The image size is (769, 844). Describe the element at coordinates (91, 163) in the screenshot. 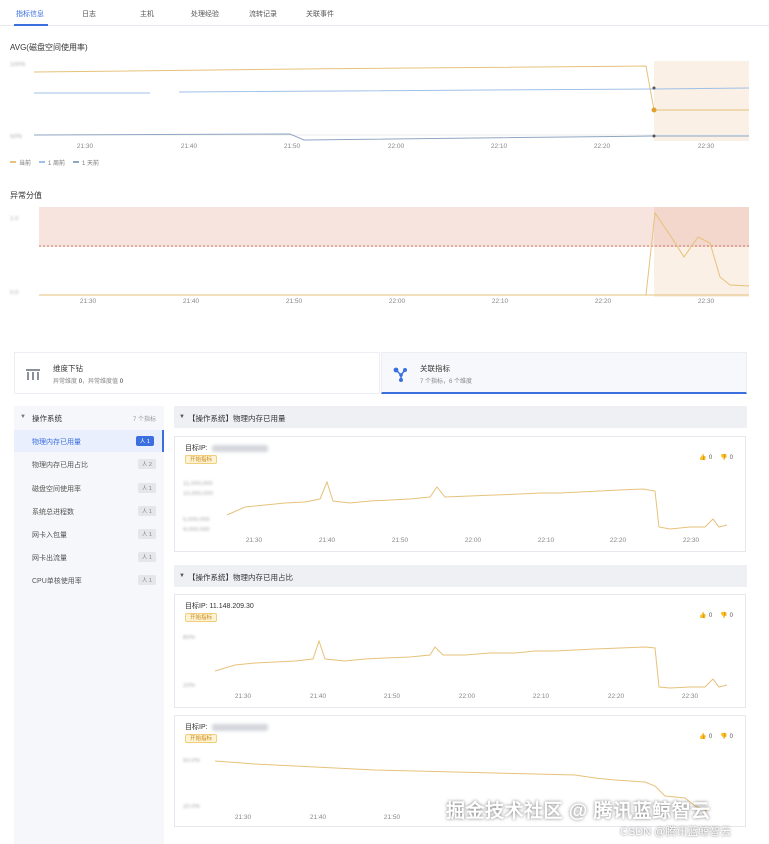

I see `legend-label: 1 天前` at that location.